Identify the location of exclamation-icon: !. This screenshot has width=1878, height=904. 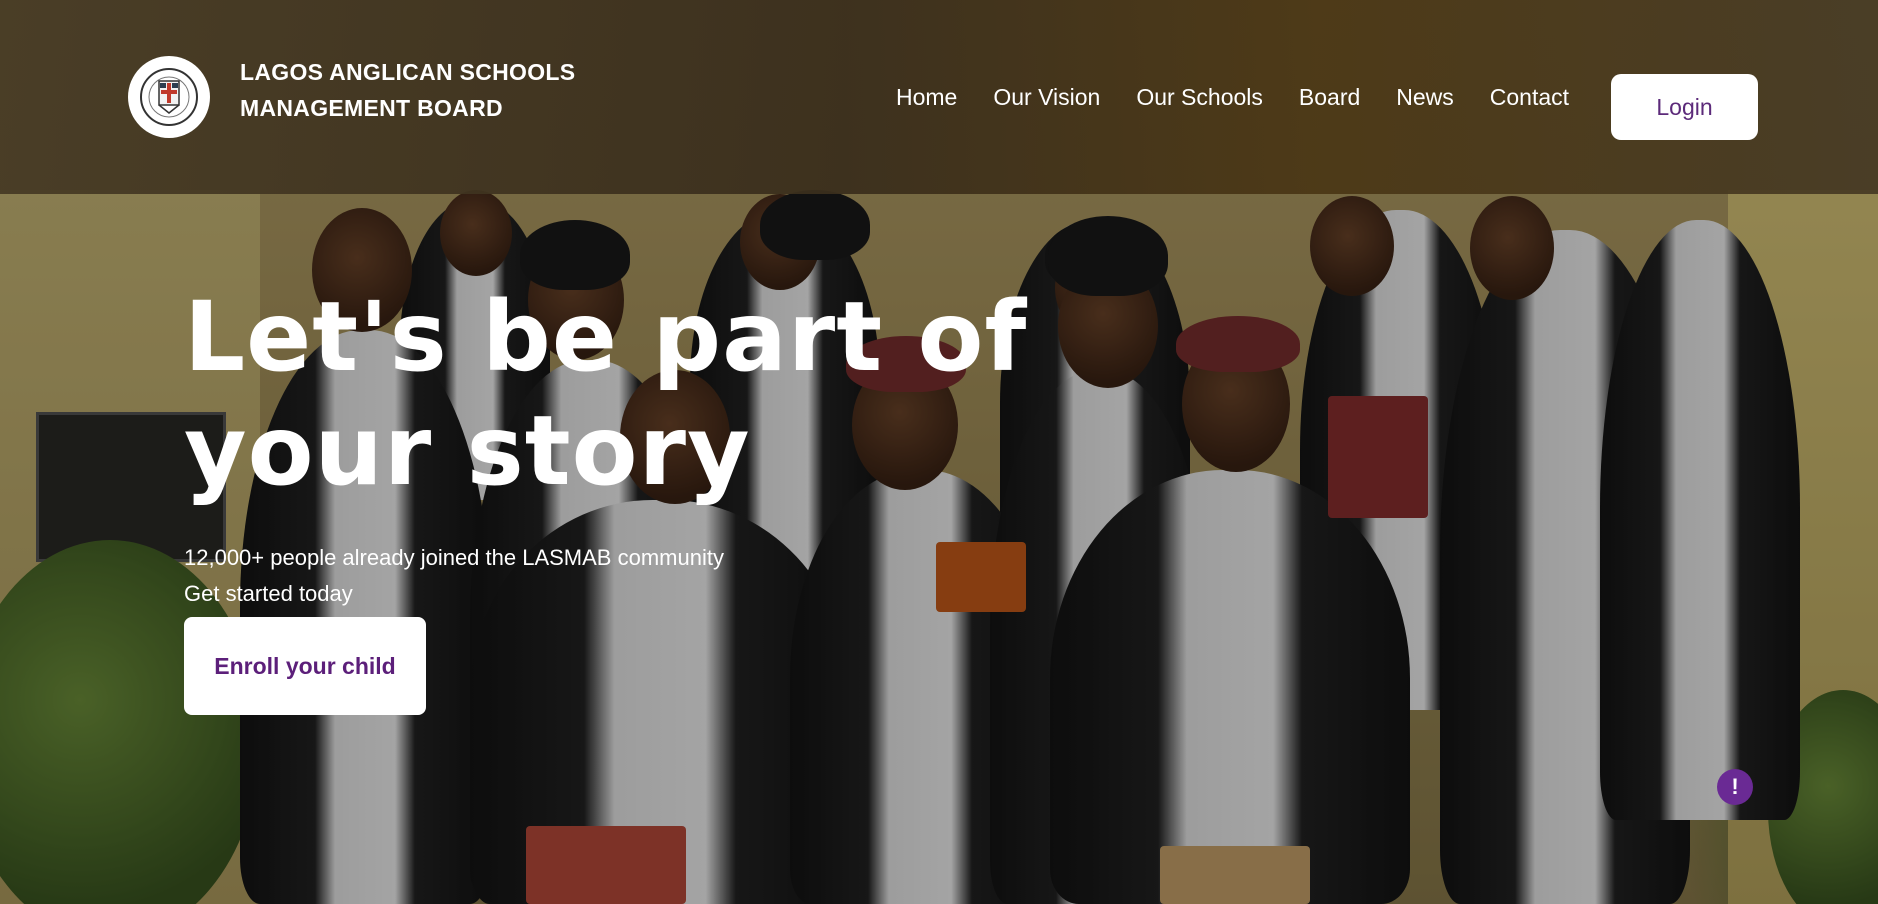
(1735, 787).